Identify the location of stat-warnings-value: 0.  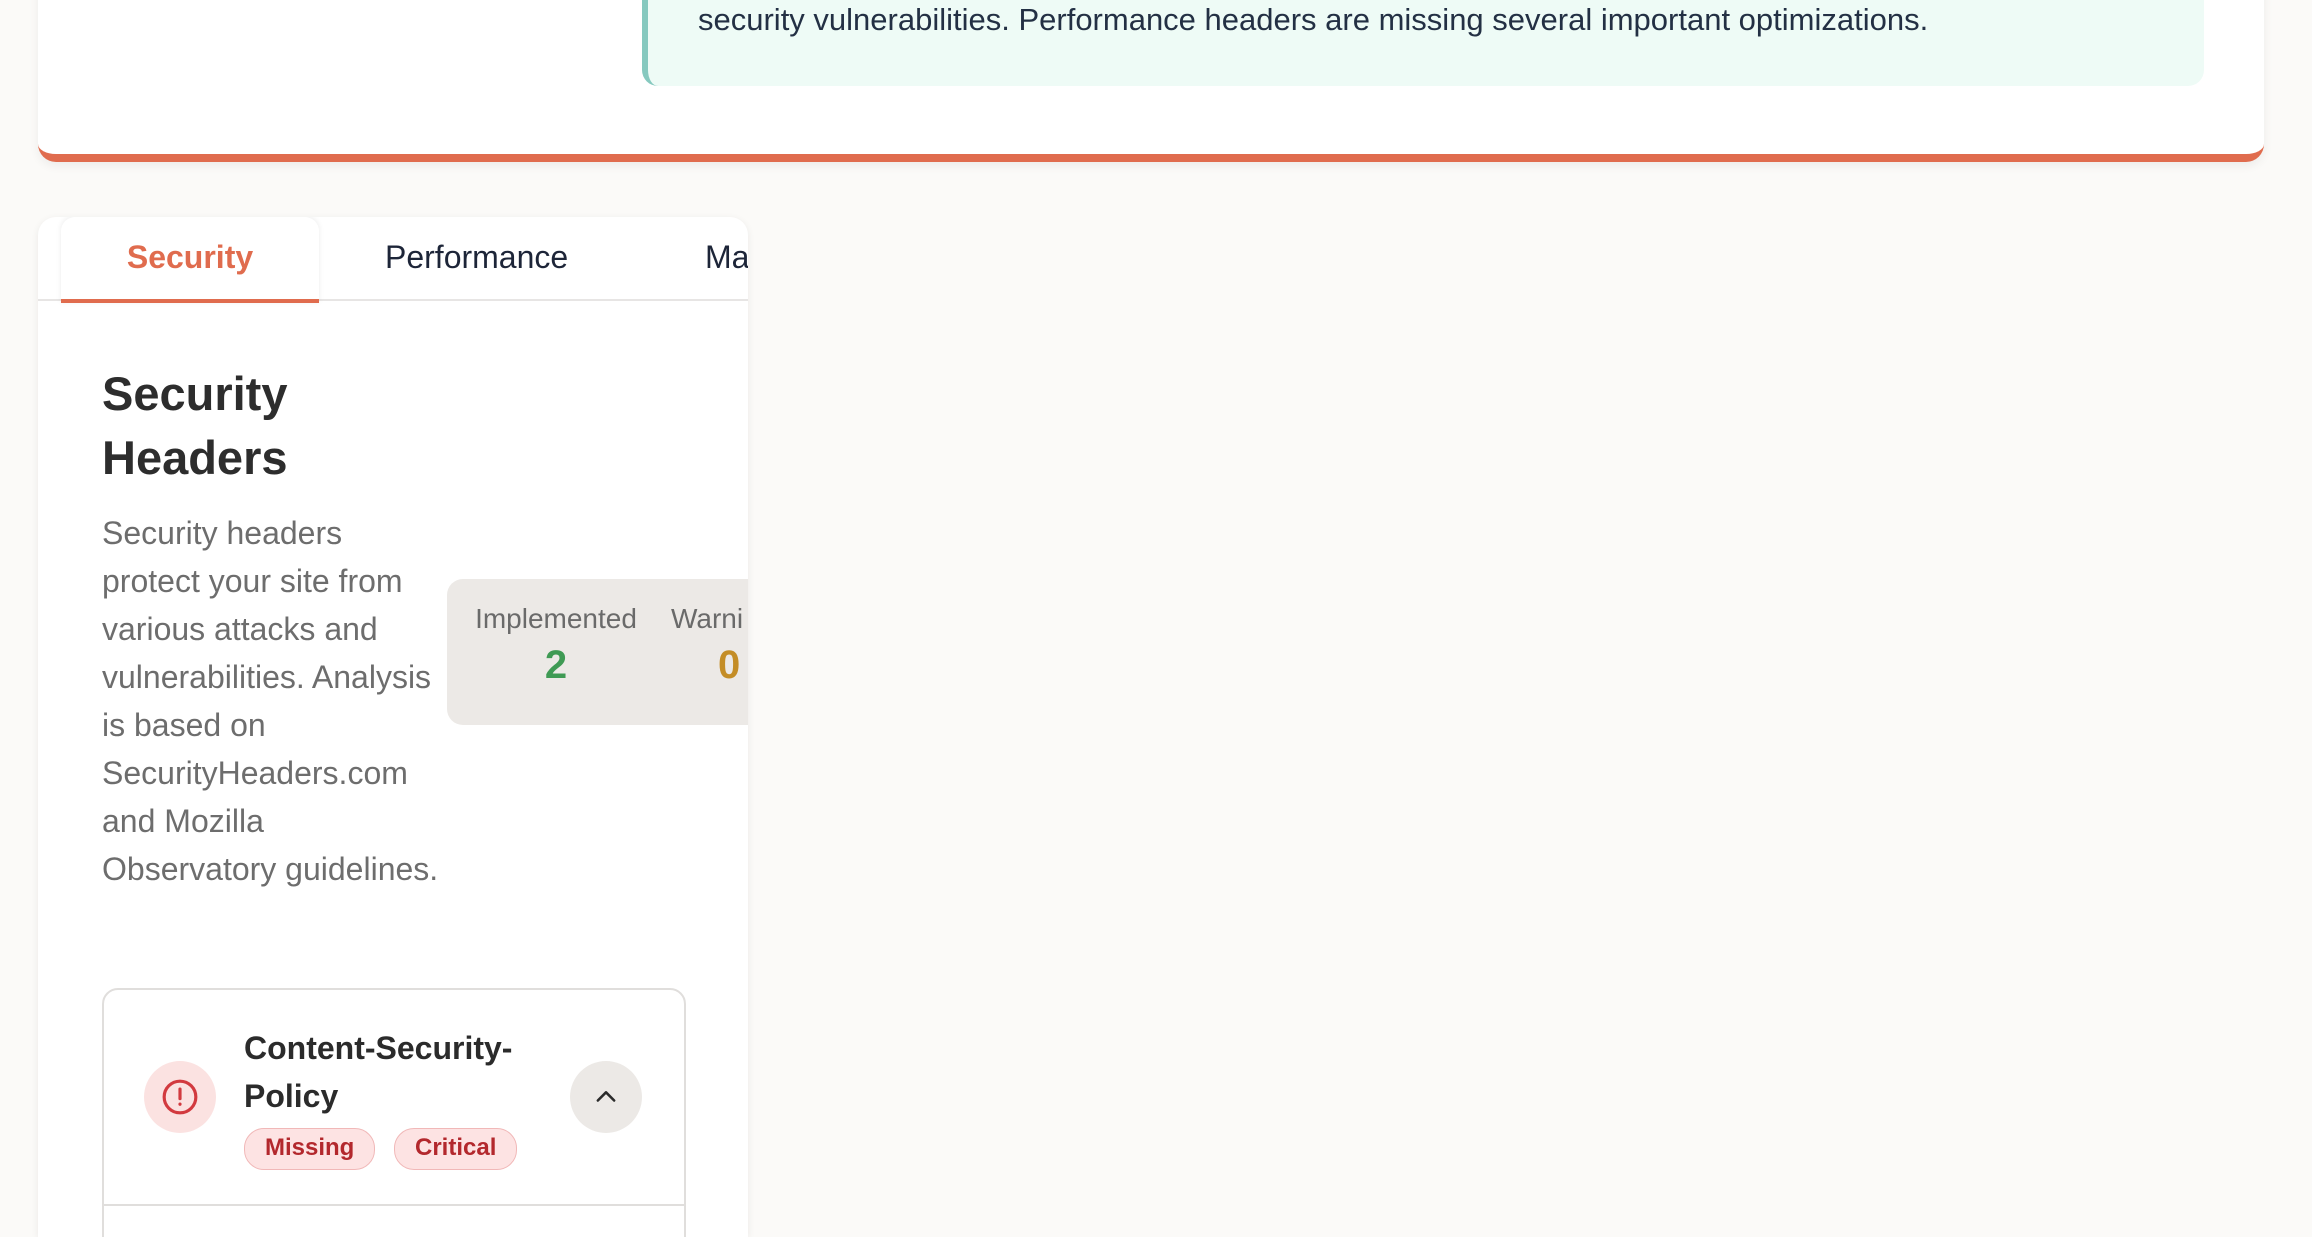
(729, 665).